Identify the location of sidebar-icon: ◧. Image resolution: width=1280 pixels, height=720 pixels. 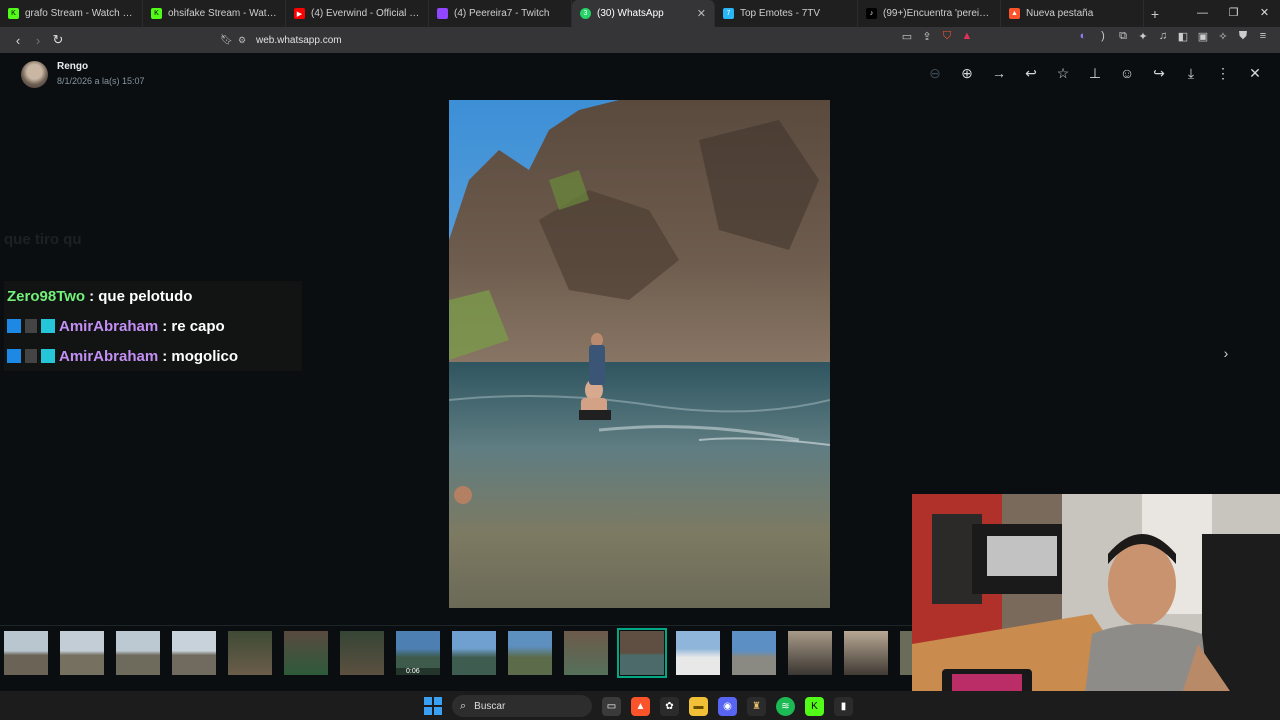
(1183, 36).